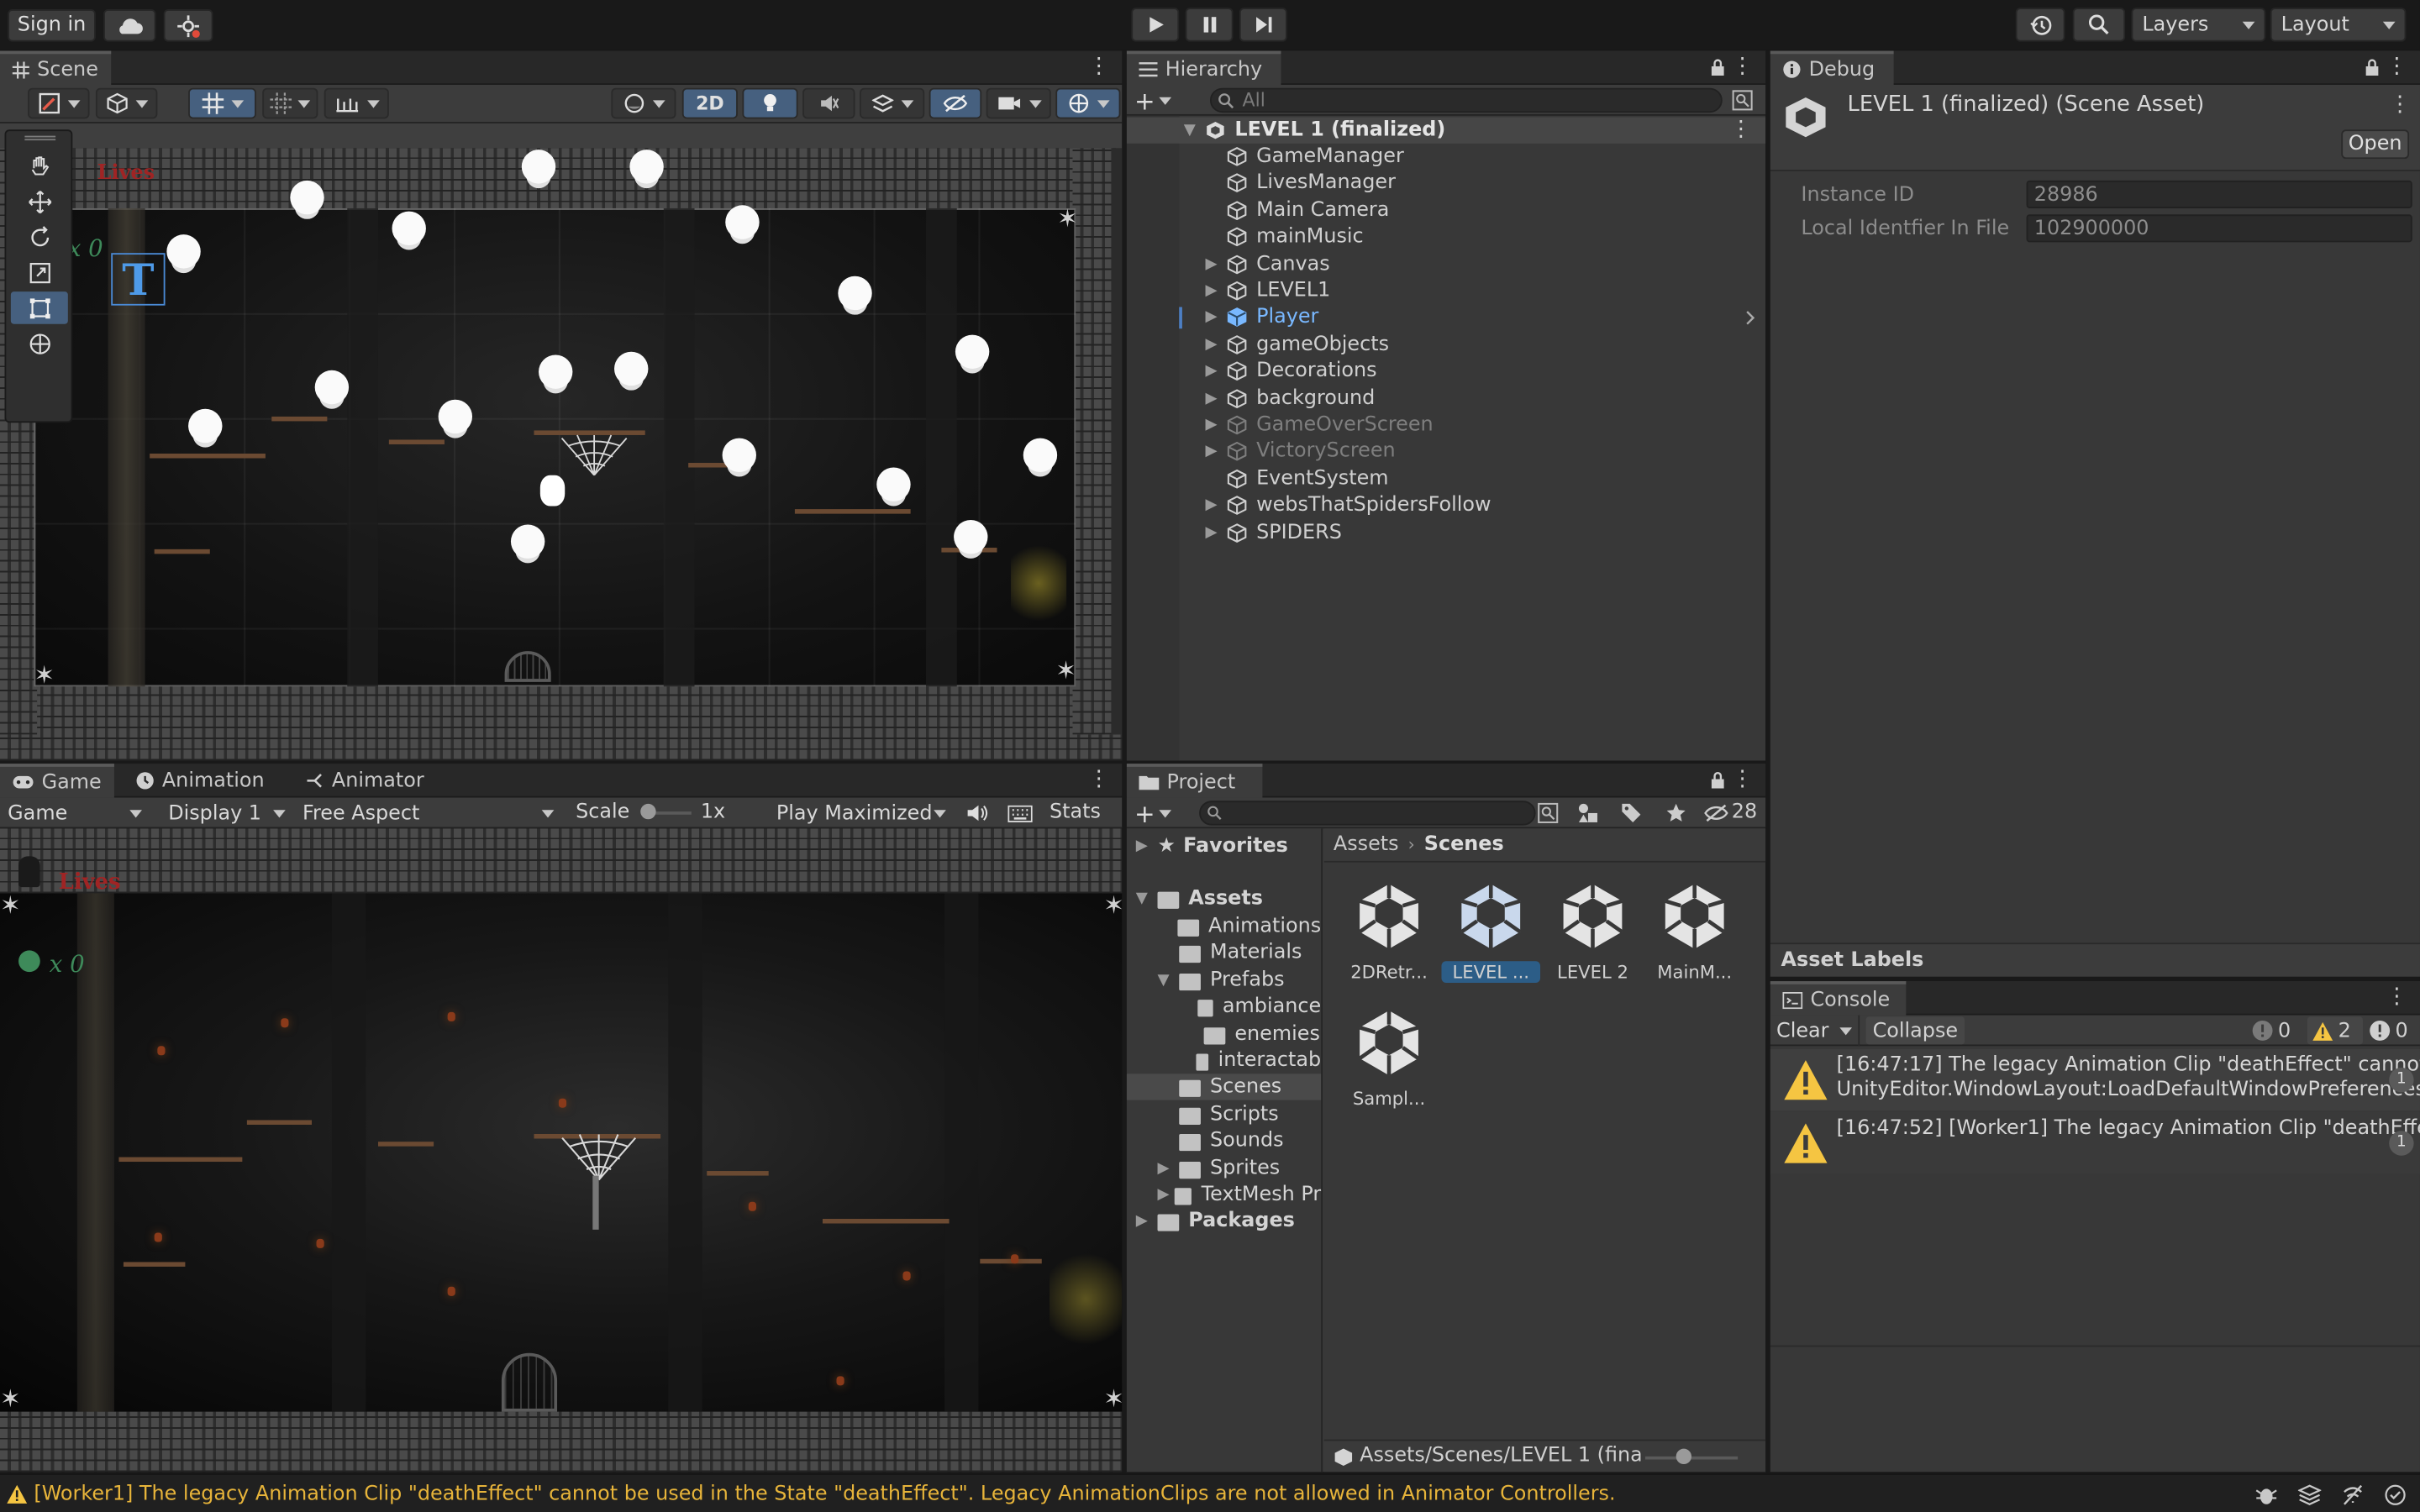 This screenshot has width=2420, height=1512. Describe the element at coordinates (138, 279) in the screenshot. I see `text-gizmo: T` at that location.